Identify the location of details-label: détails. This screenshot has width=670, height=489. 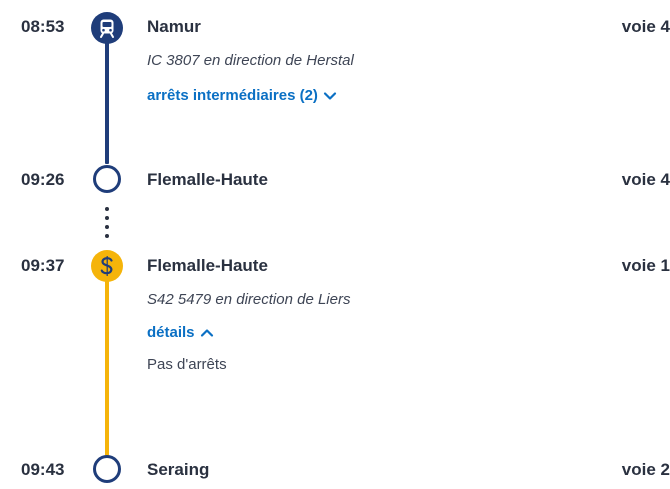
(171, 332).